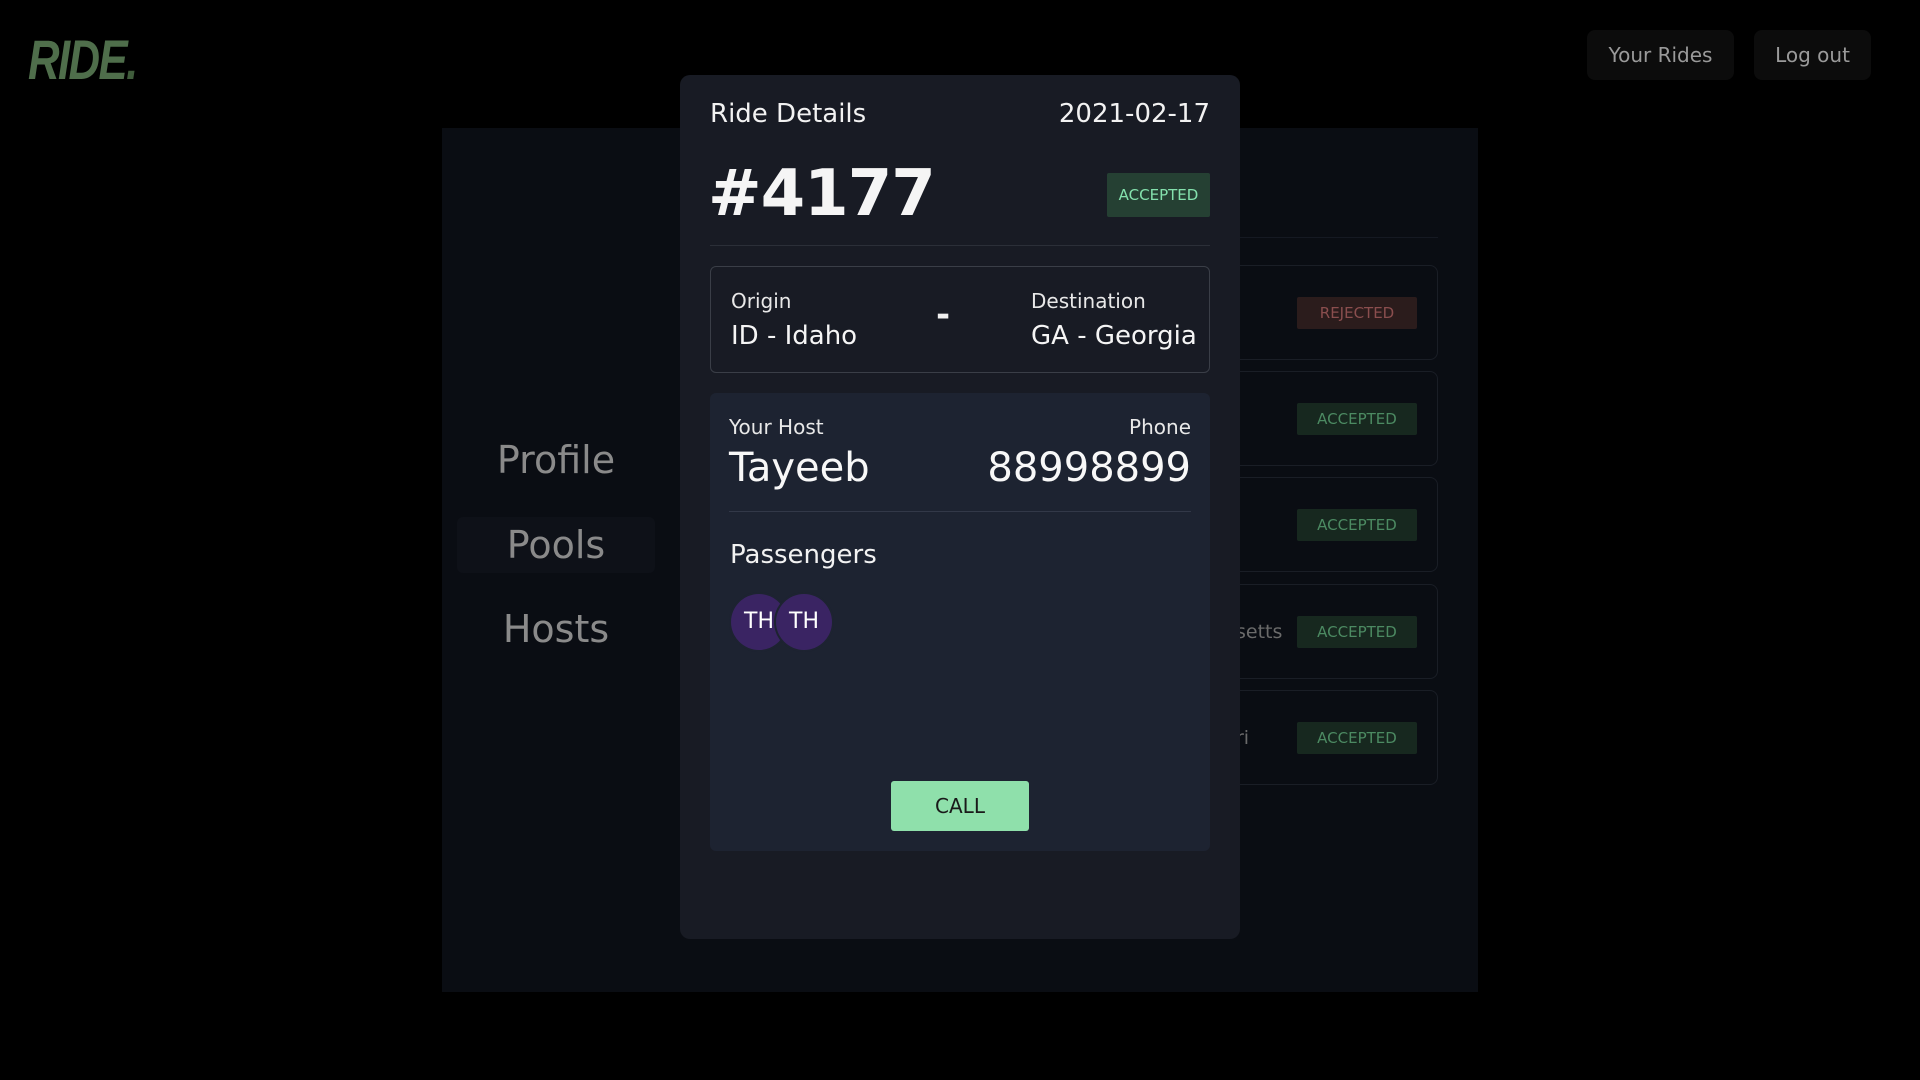 This screenshot has width=1920, height=1080. What do you see at coordinates (960, 245) in the screenshot?
I see `modal-divider` at bounding box center [960, 245].